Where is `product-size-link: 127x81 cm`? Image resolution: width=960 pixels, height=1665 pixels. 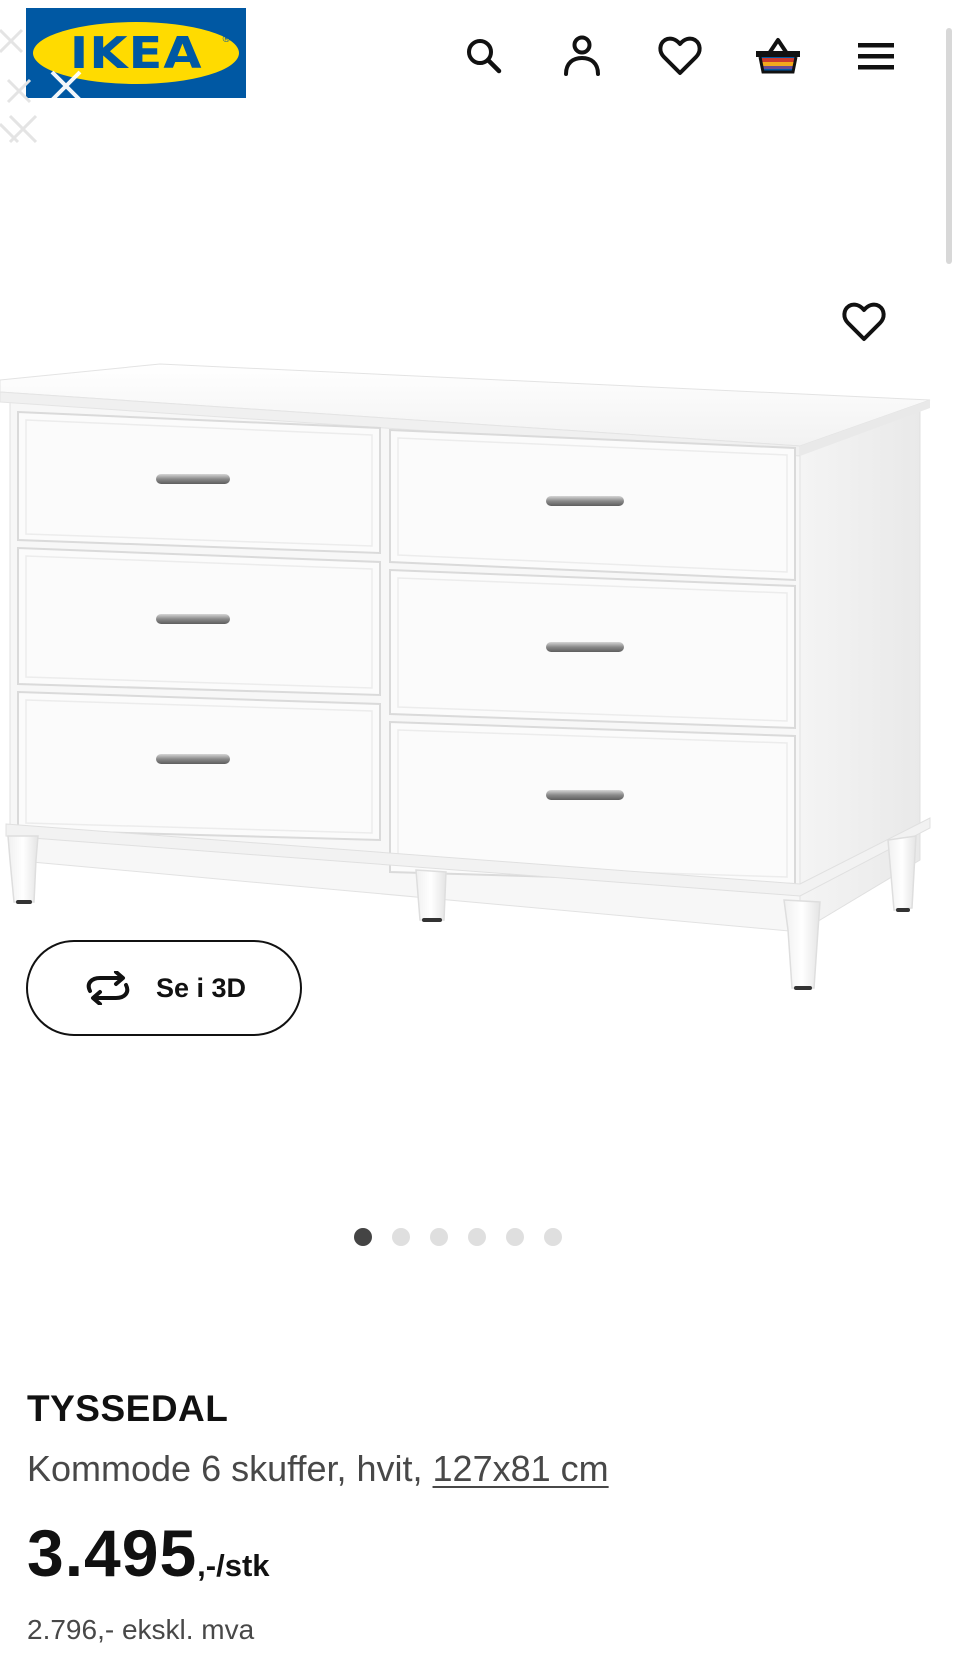 product-size-link: 127x81 cm is located at coordinates (521, 1468).